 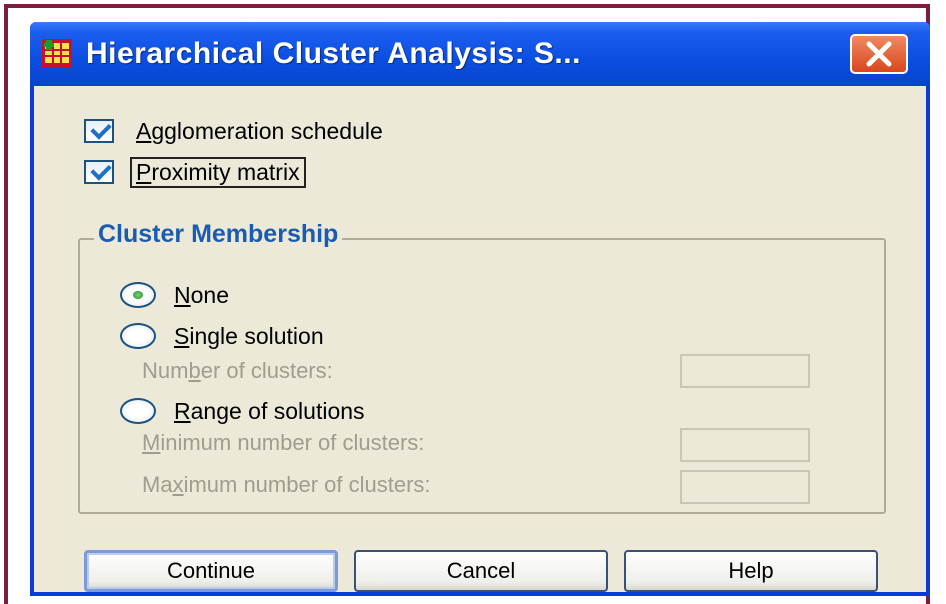 What do you see at coordinates (201, 294) in the screenshot?
I see `none-label: None` at bounding box center [201, 294].